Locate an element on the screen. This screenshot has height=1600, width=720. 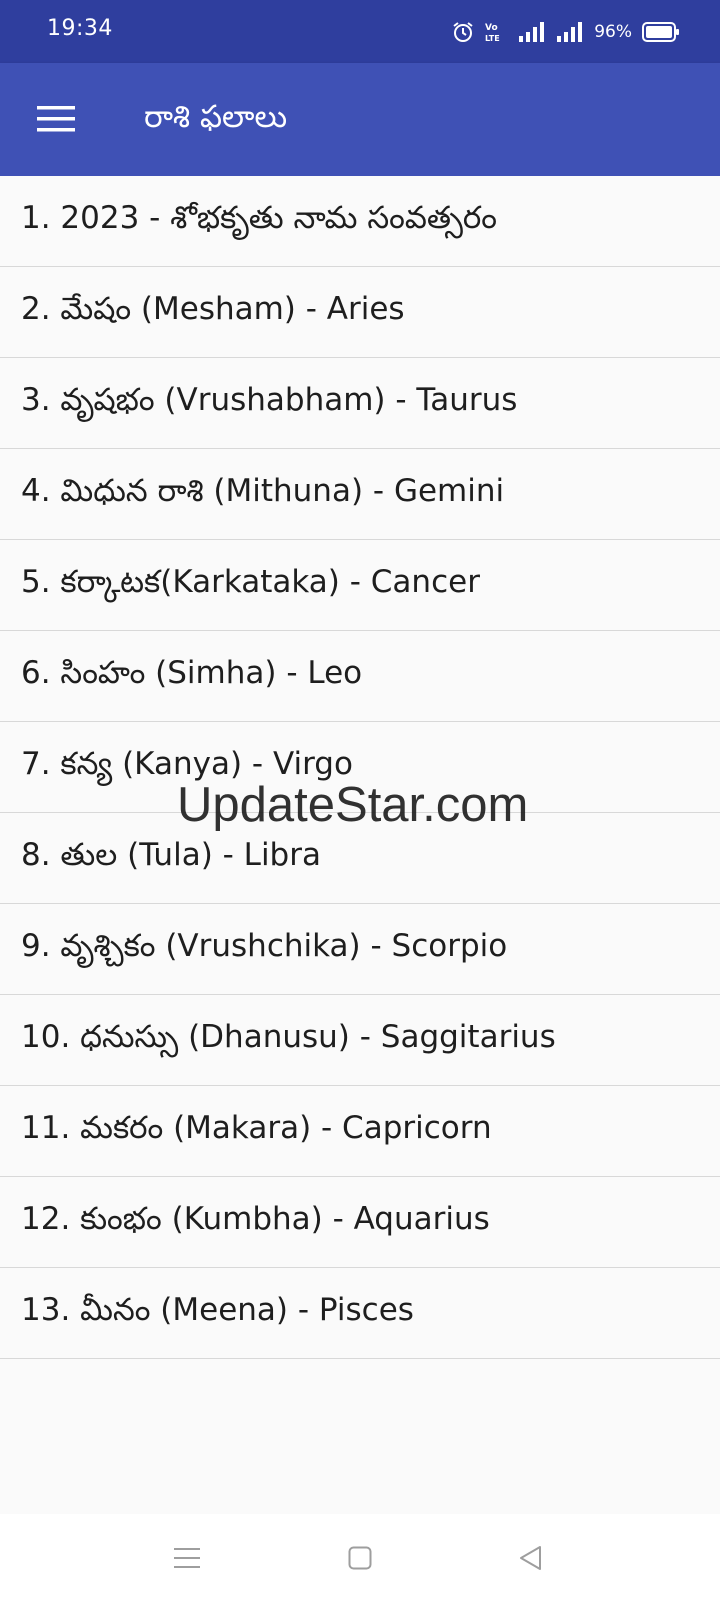
svg-text: Vo is located at coordinates (491, 28).